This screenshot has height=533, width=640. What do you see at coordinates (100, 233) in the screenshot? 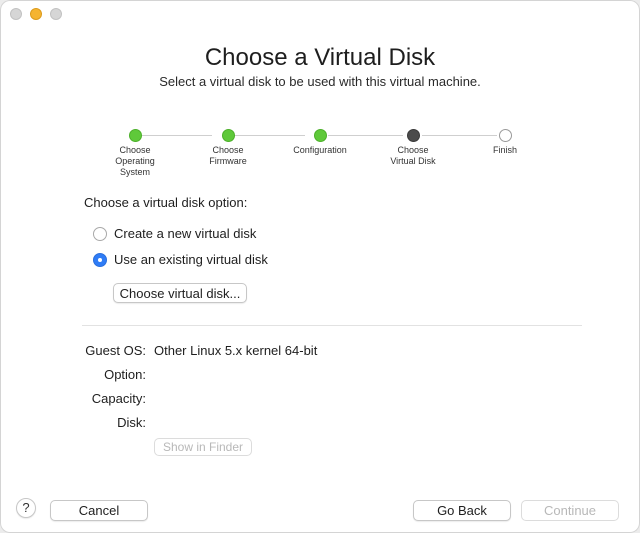
I see `radio-unchecked-icon` at bounding box center [100, 233].